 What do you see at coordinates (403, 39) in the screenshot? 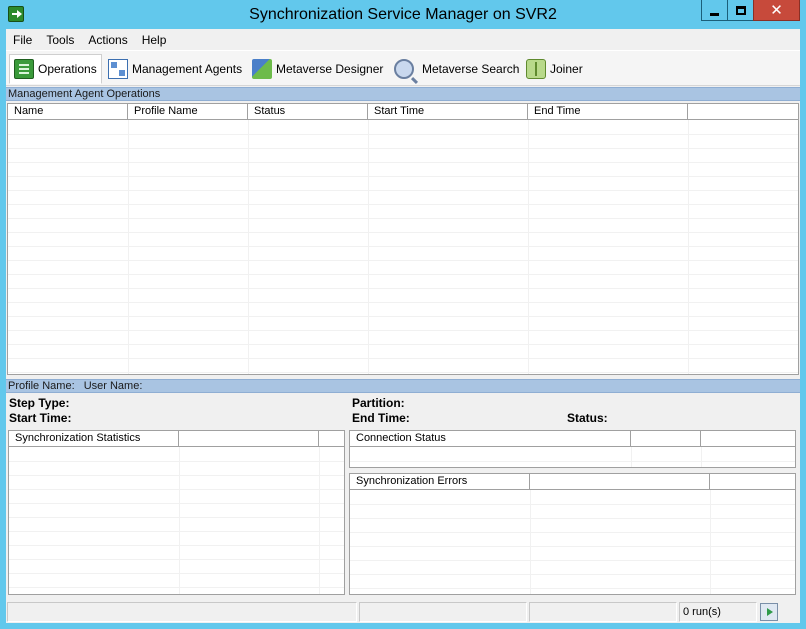
I see `menu-bar: File Tools Actions Help` at bounding box center [403, 39].